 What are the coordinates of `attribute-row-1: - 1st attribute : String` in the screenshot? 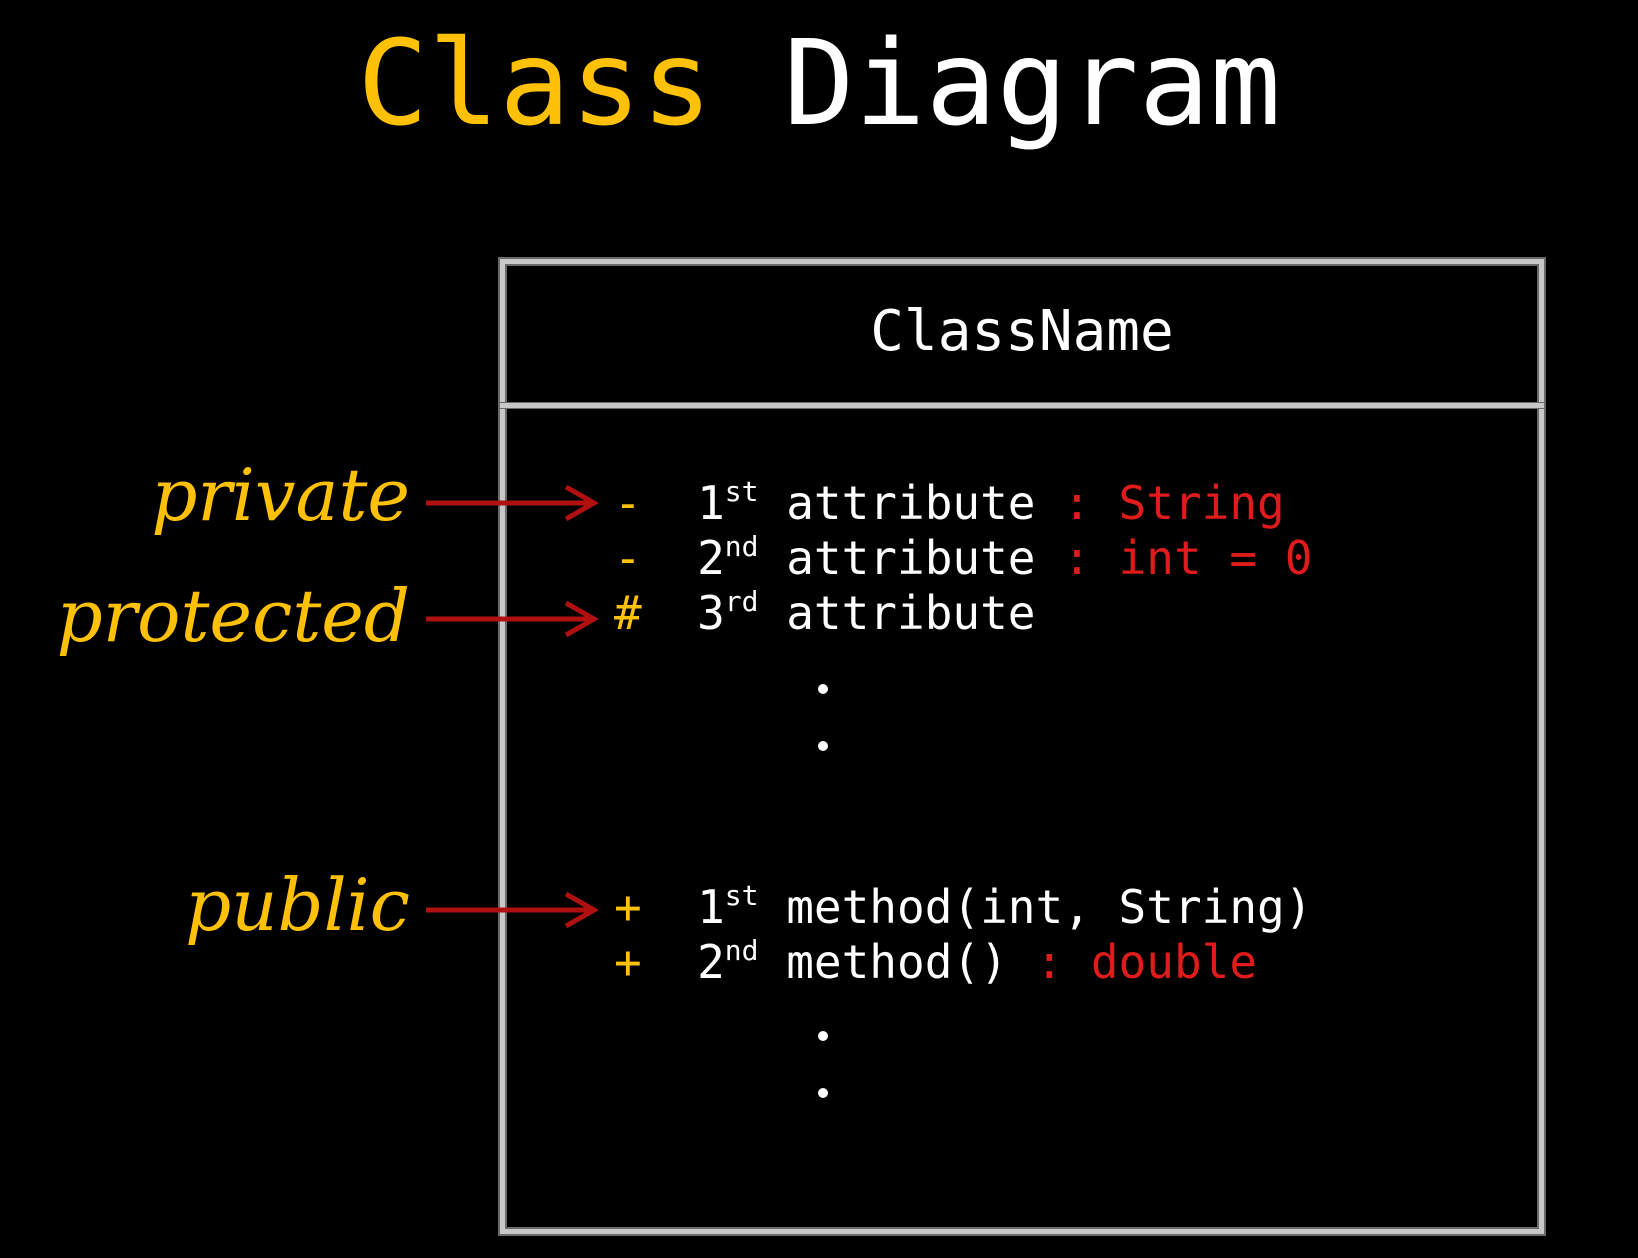 It's located at (949, 503).